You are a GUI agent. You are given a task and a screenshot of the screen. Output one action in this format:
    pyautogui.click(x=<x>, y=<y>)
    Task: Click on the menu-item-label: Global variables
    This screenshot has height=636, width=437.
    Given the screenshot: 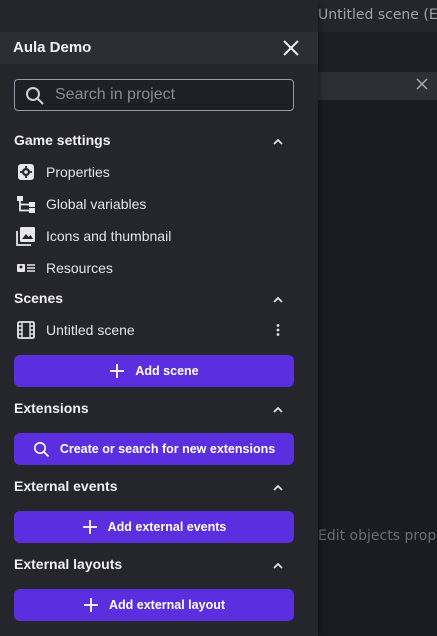 What is the action you would take?
    pyautogui.click(x=96, y=204)
    